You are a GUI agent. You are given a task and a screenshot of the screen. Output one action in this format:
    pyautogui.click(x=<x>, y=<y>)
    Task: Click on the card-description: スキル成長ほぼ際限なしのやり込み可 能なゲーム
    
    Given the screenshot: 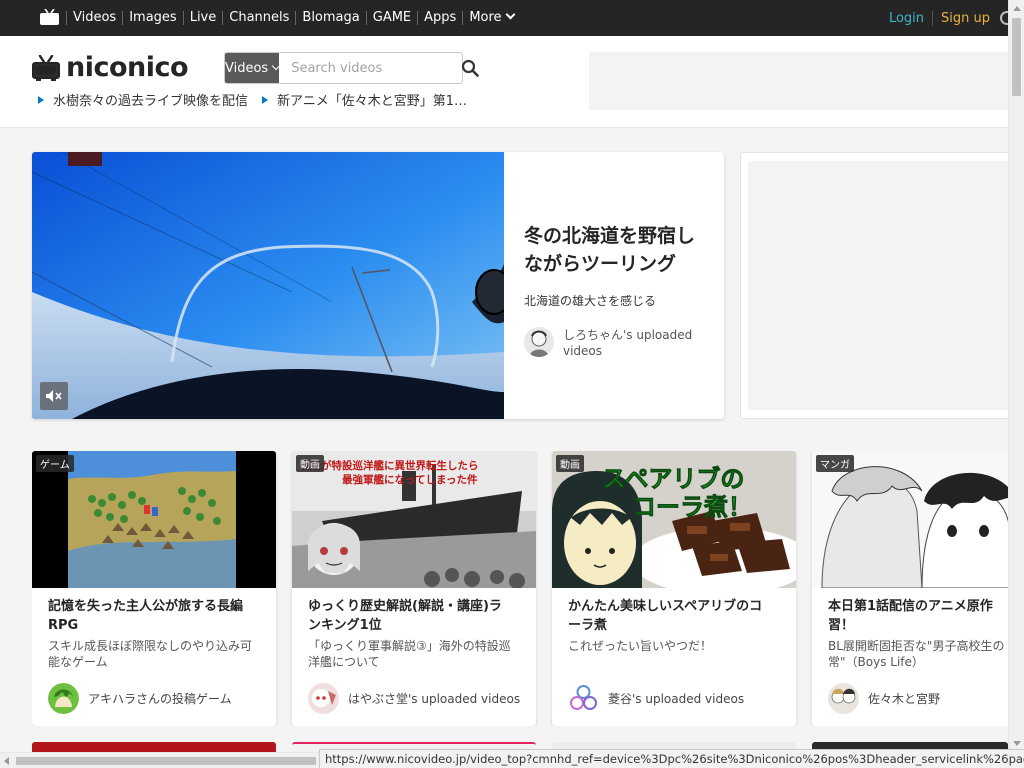 What is the action you would take?
    pyautogui.click(x=156, y=654)
    